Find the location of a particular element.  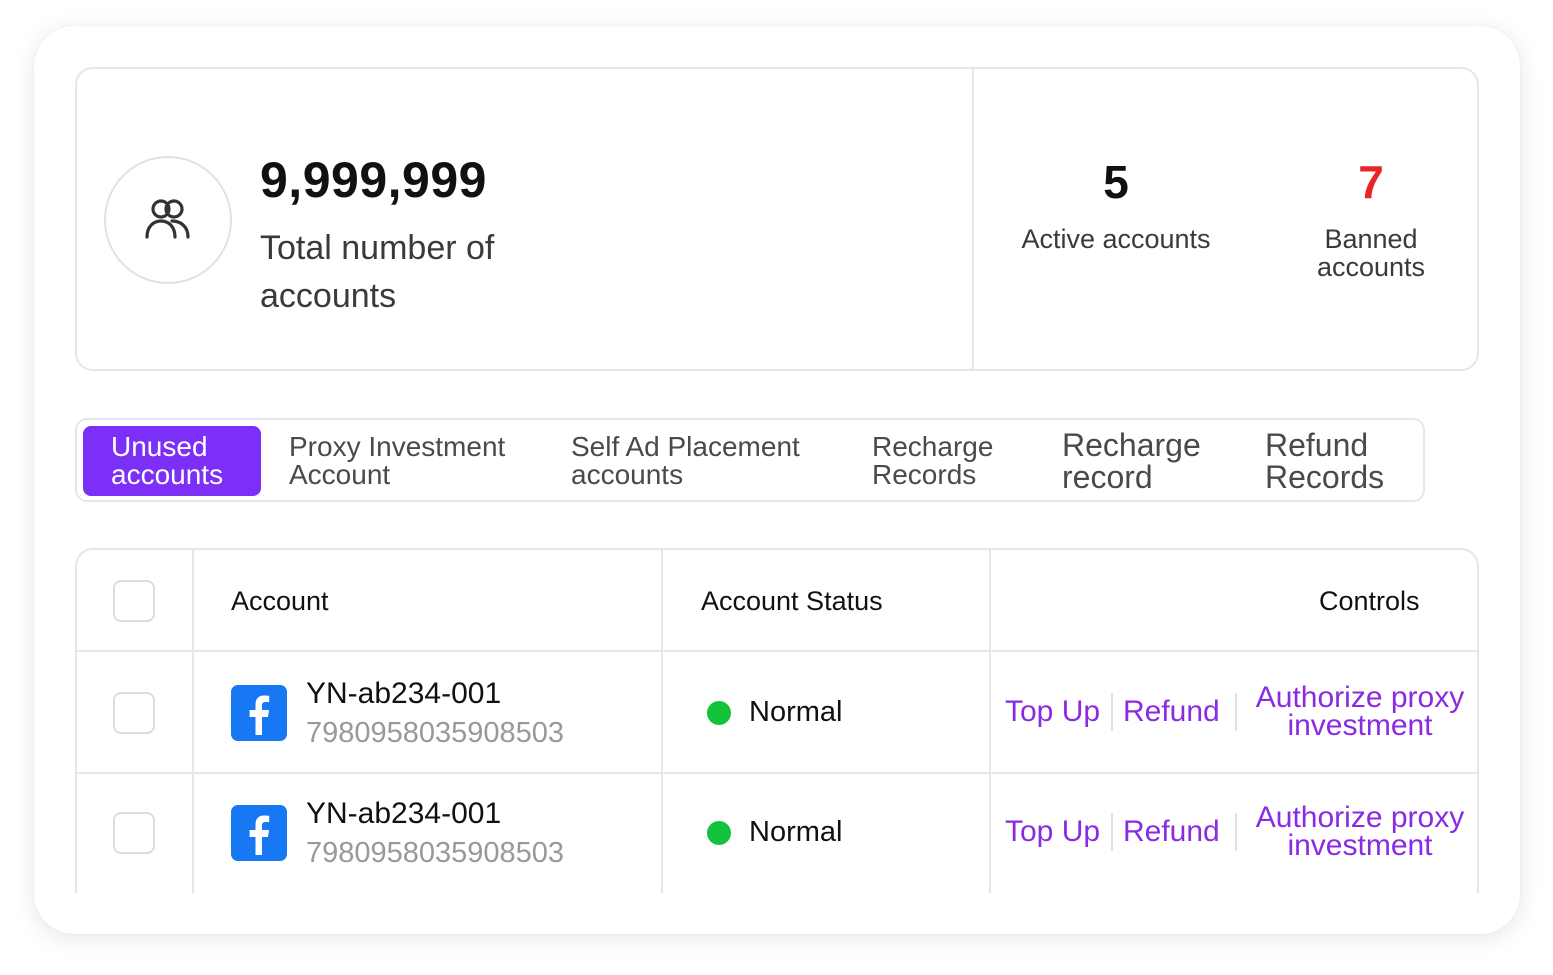

tab-label: Recharge record is located at coordinates (1131, 461).